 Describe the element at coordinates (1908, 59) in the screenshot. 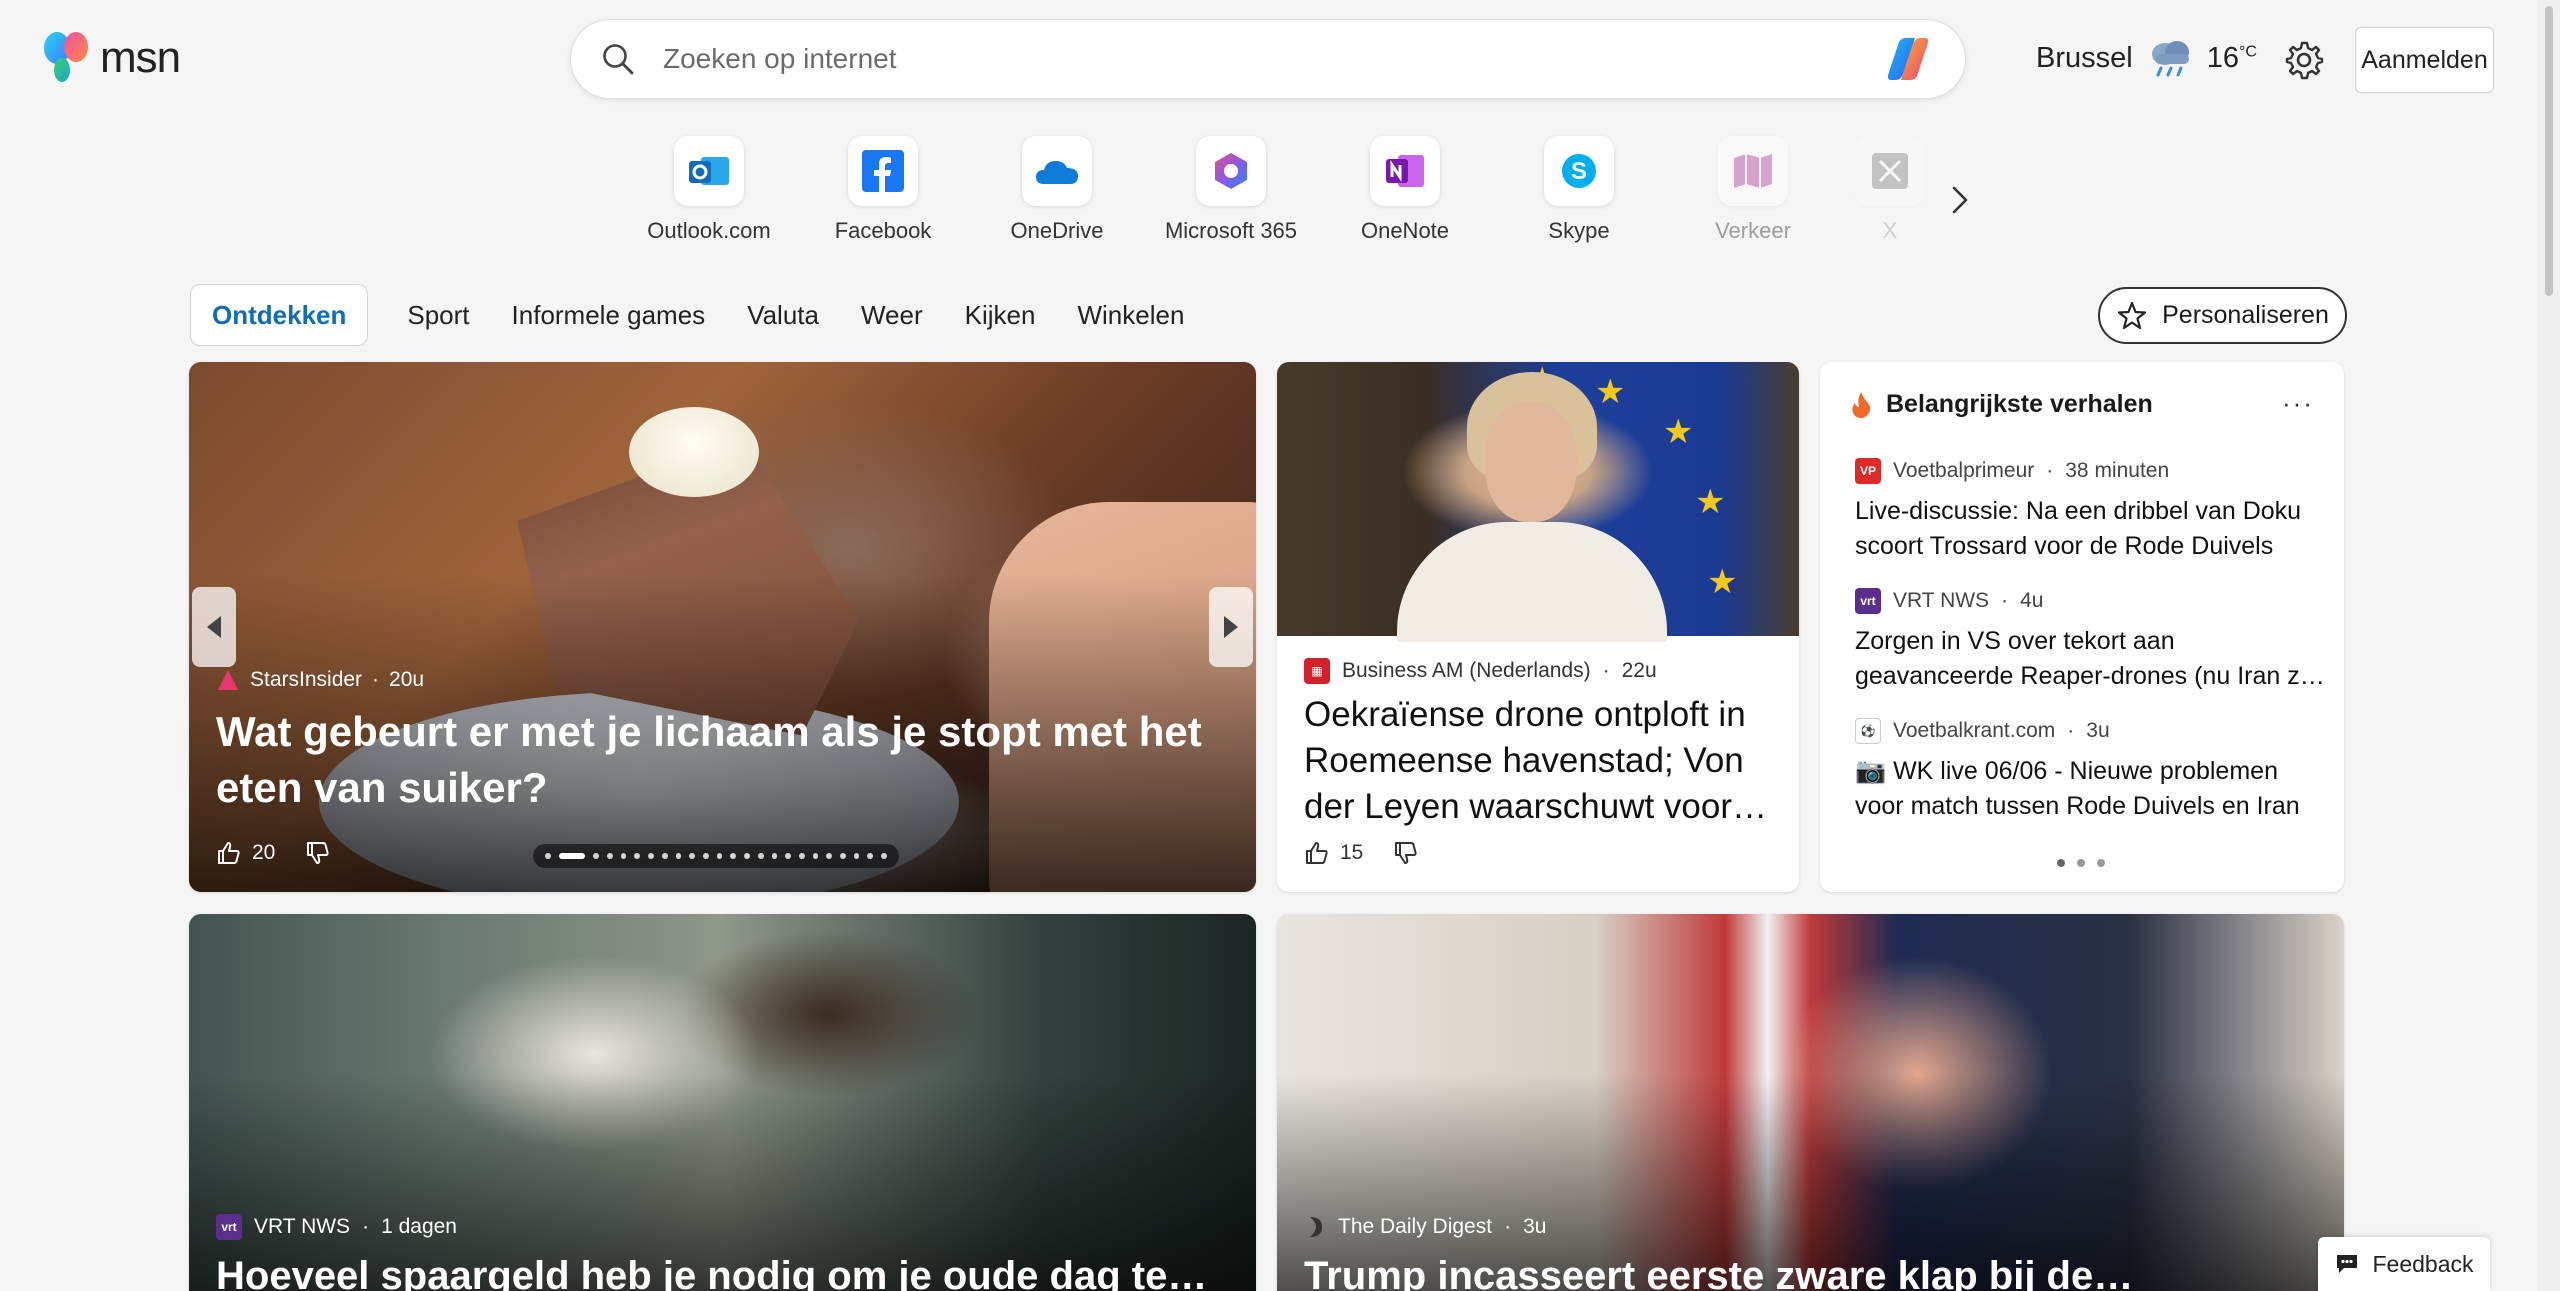

I see `copilot-icon` at that location.